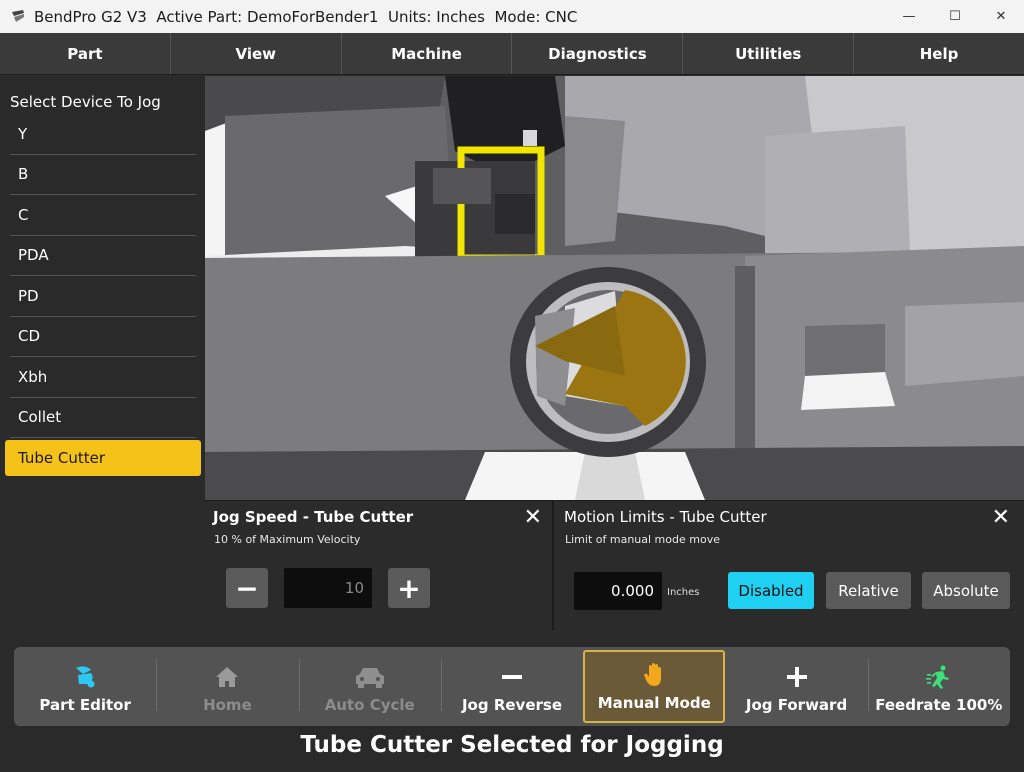 The image size is (1024, 772). What do you see at coordinates (512, 745) in the screenshot?
I see `status-message: Tube Cutter Selected for Jogging` at bounding box center [512, 745].